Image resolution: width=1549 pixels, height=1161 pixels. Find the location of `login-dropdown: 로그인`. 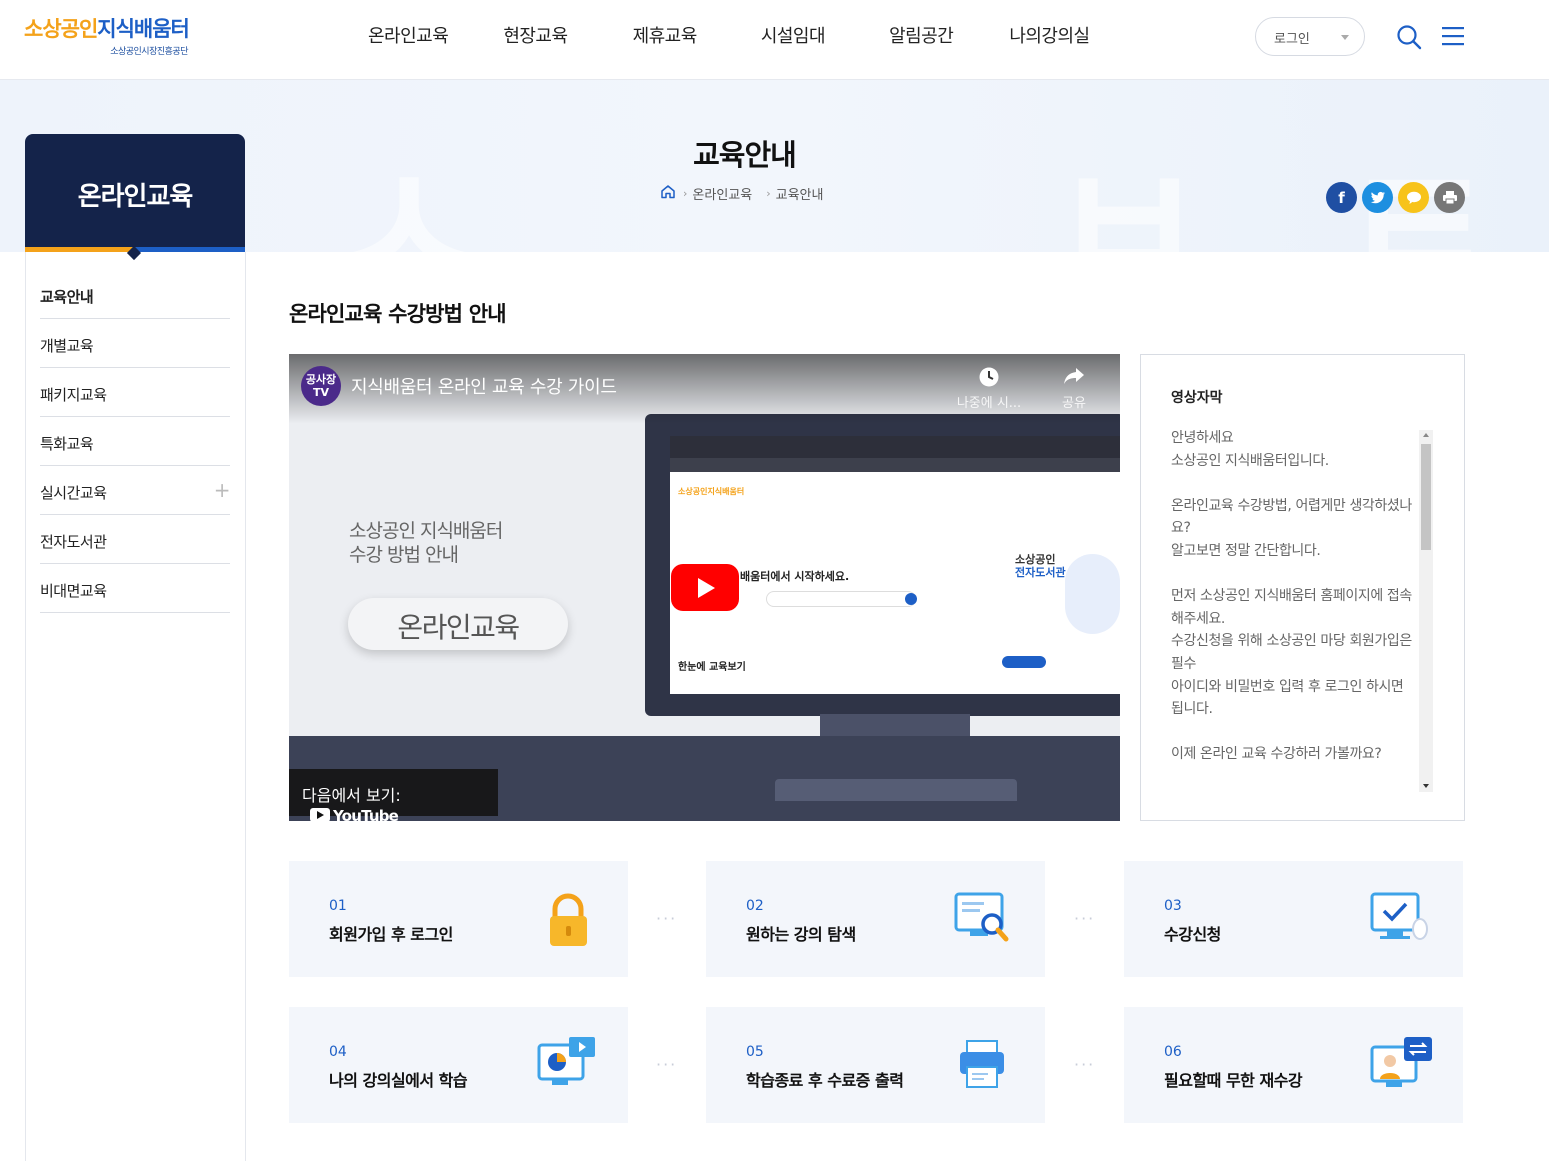

login-dropdown: 로그인 is located at coordinates (1310, 36).